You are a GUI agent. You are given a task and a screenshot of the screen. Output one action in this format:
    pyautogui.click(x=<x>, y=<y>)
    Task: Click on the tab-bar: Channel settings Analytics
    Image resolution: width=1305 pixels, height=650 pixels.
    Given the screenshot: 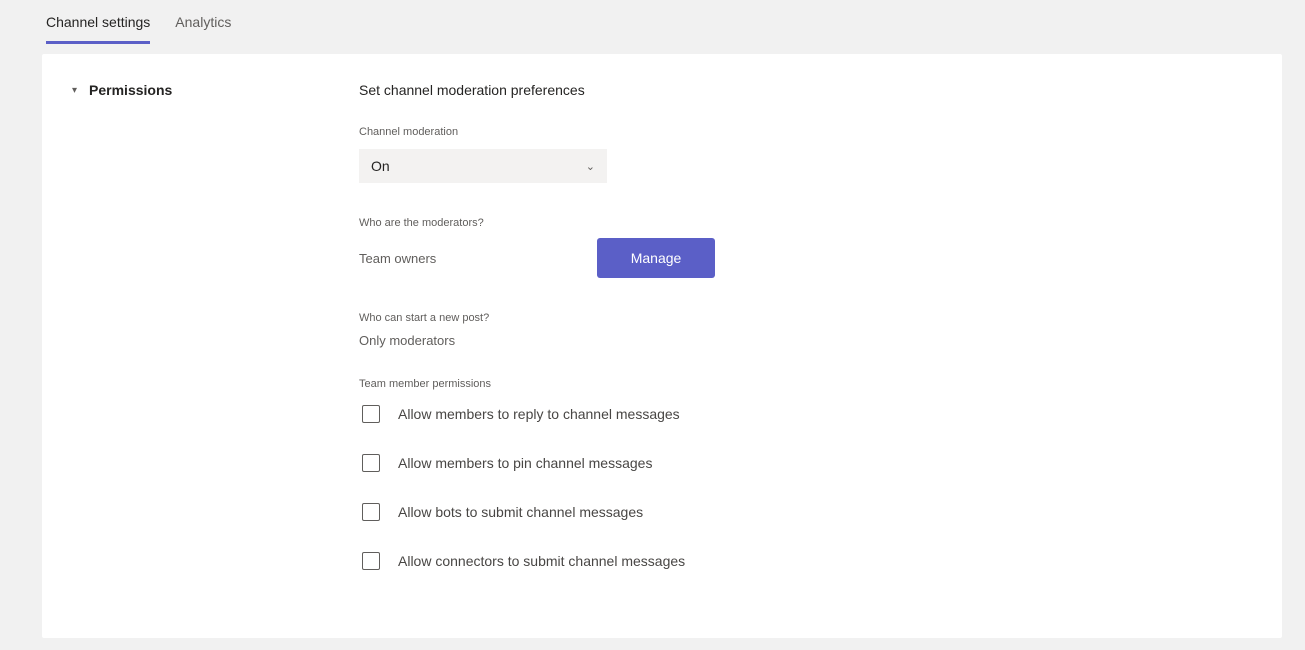 What is the action you would take?
    pyautogui.click(x=138, y=29)
    